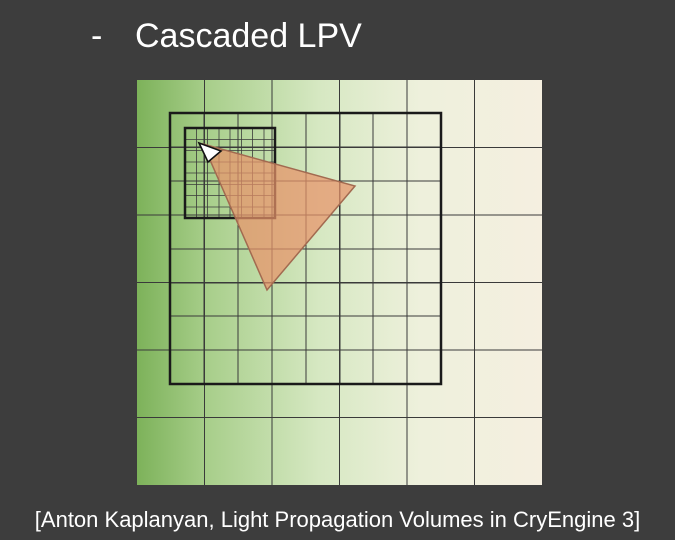 The height and width of the screenshot is (540, 675). I want to click on slide-title: Cascaded LPV, so click(248, 36).